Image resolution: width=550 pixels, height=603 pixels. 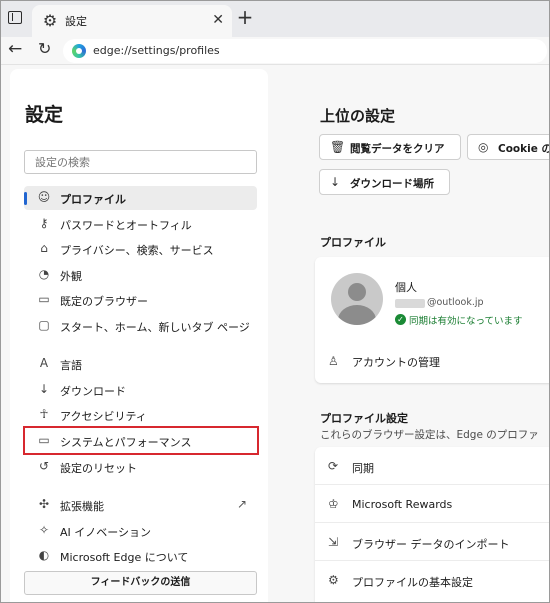 I want to click on external-link-icon: ↗, so click(x=241, y=504).